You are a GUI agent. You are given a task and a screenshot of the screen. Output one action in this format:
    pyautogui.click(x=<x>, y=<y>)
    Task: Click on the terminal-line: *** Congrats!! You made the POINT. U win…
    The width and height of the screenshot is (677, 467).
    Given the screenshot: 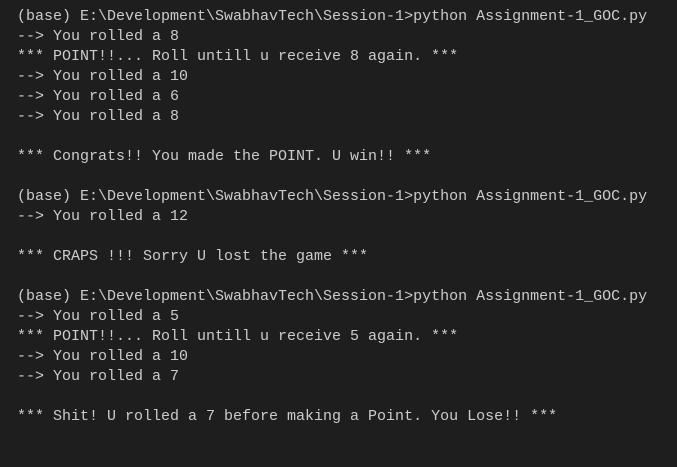 What is the action you would take?
    pyautogui.click(x=224, y=156)
    